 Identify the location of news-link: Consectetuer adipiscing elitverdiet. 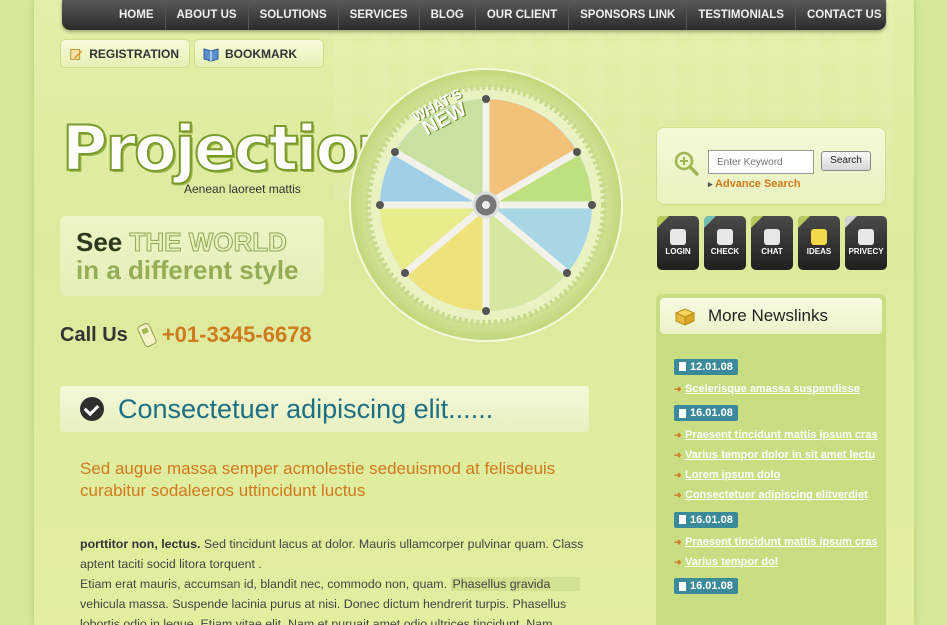
(779, 495).